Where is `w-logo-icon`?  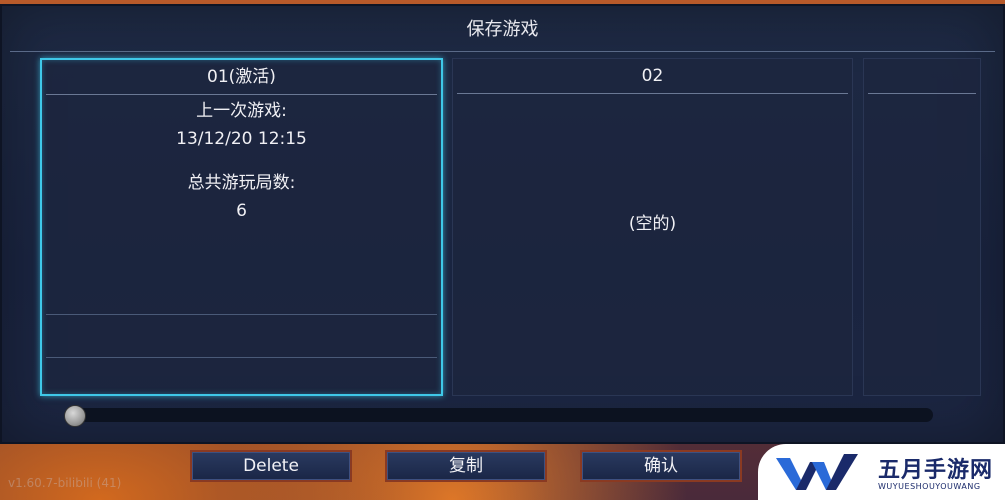
w-logo-icon is located at coordinates (817, 472).